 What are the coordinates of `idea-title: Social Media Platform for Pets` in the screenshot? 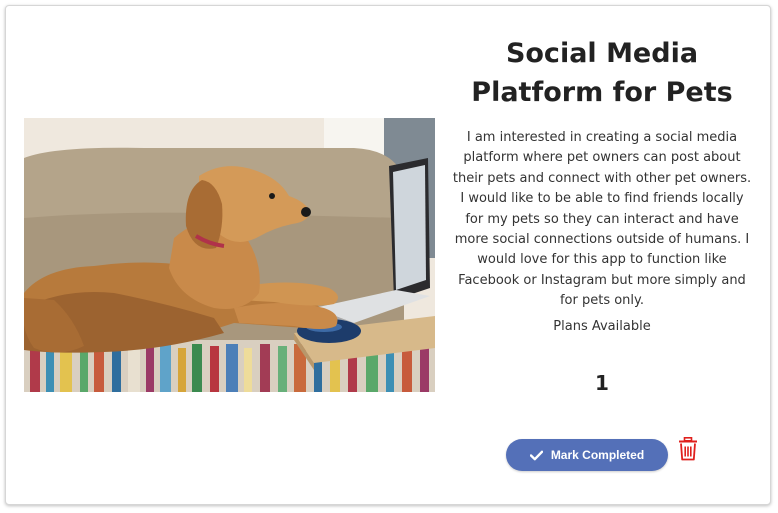 It's located at (602, 73).